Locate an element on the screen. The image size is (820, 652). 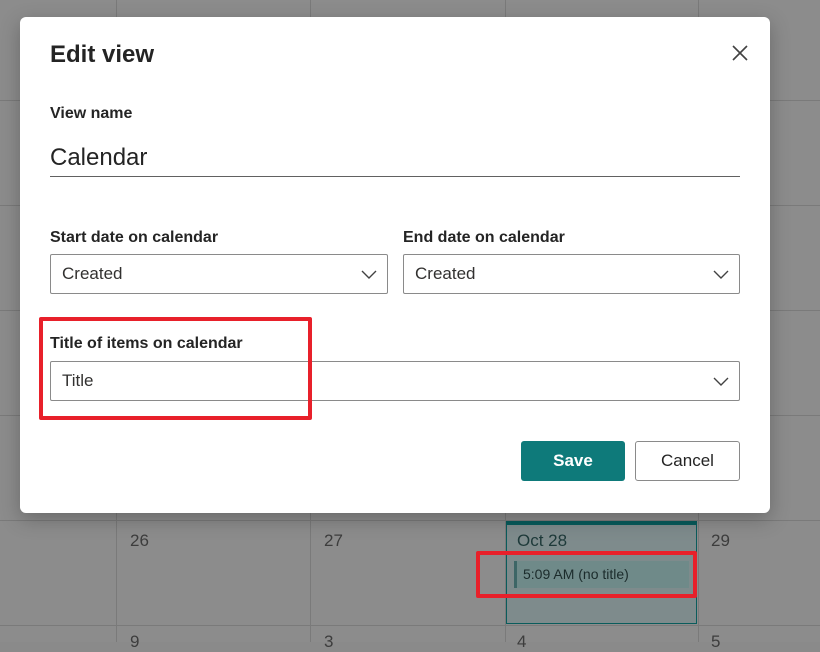
view-name-input is located at coordinates (395, 158).